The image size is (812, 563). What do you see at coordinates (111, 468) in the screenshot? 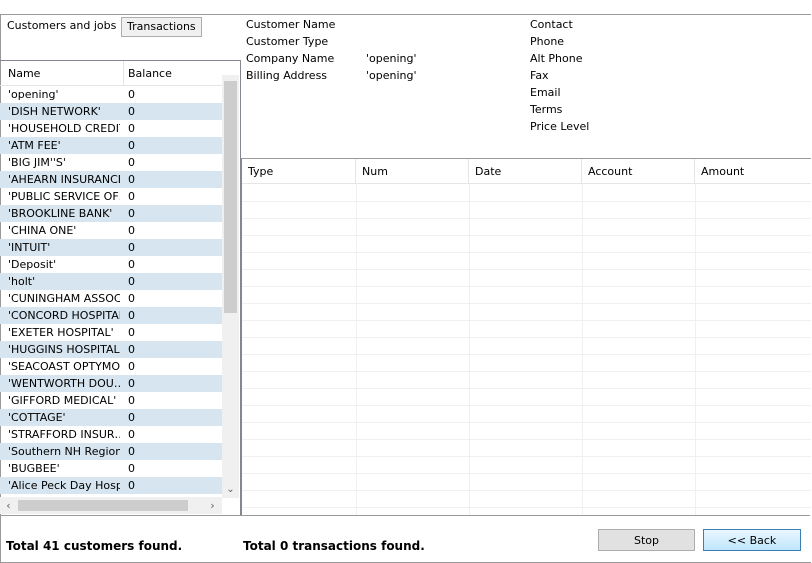
I see `list-item: 'BUGBEE' 0` at bounding box center [111, 468].